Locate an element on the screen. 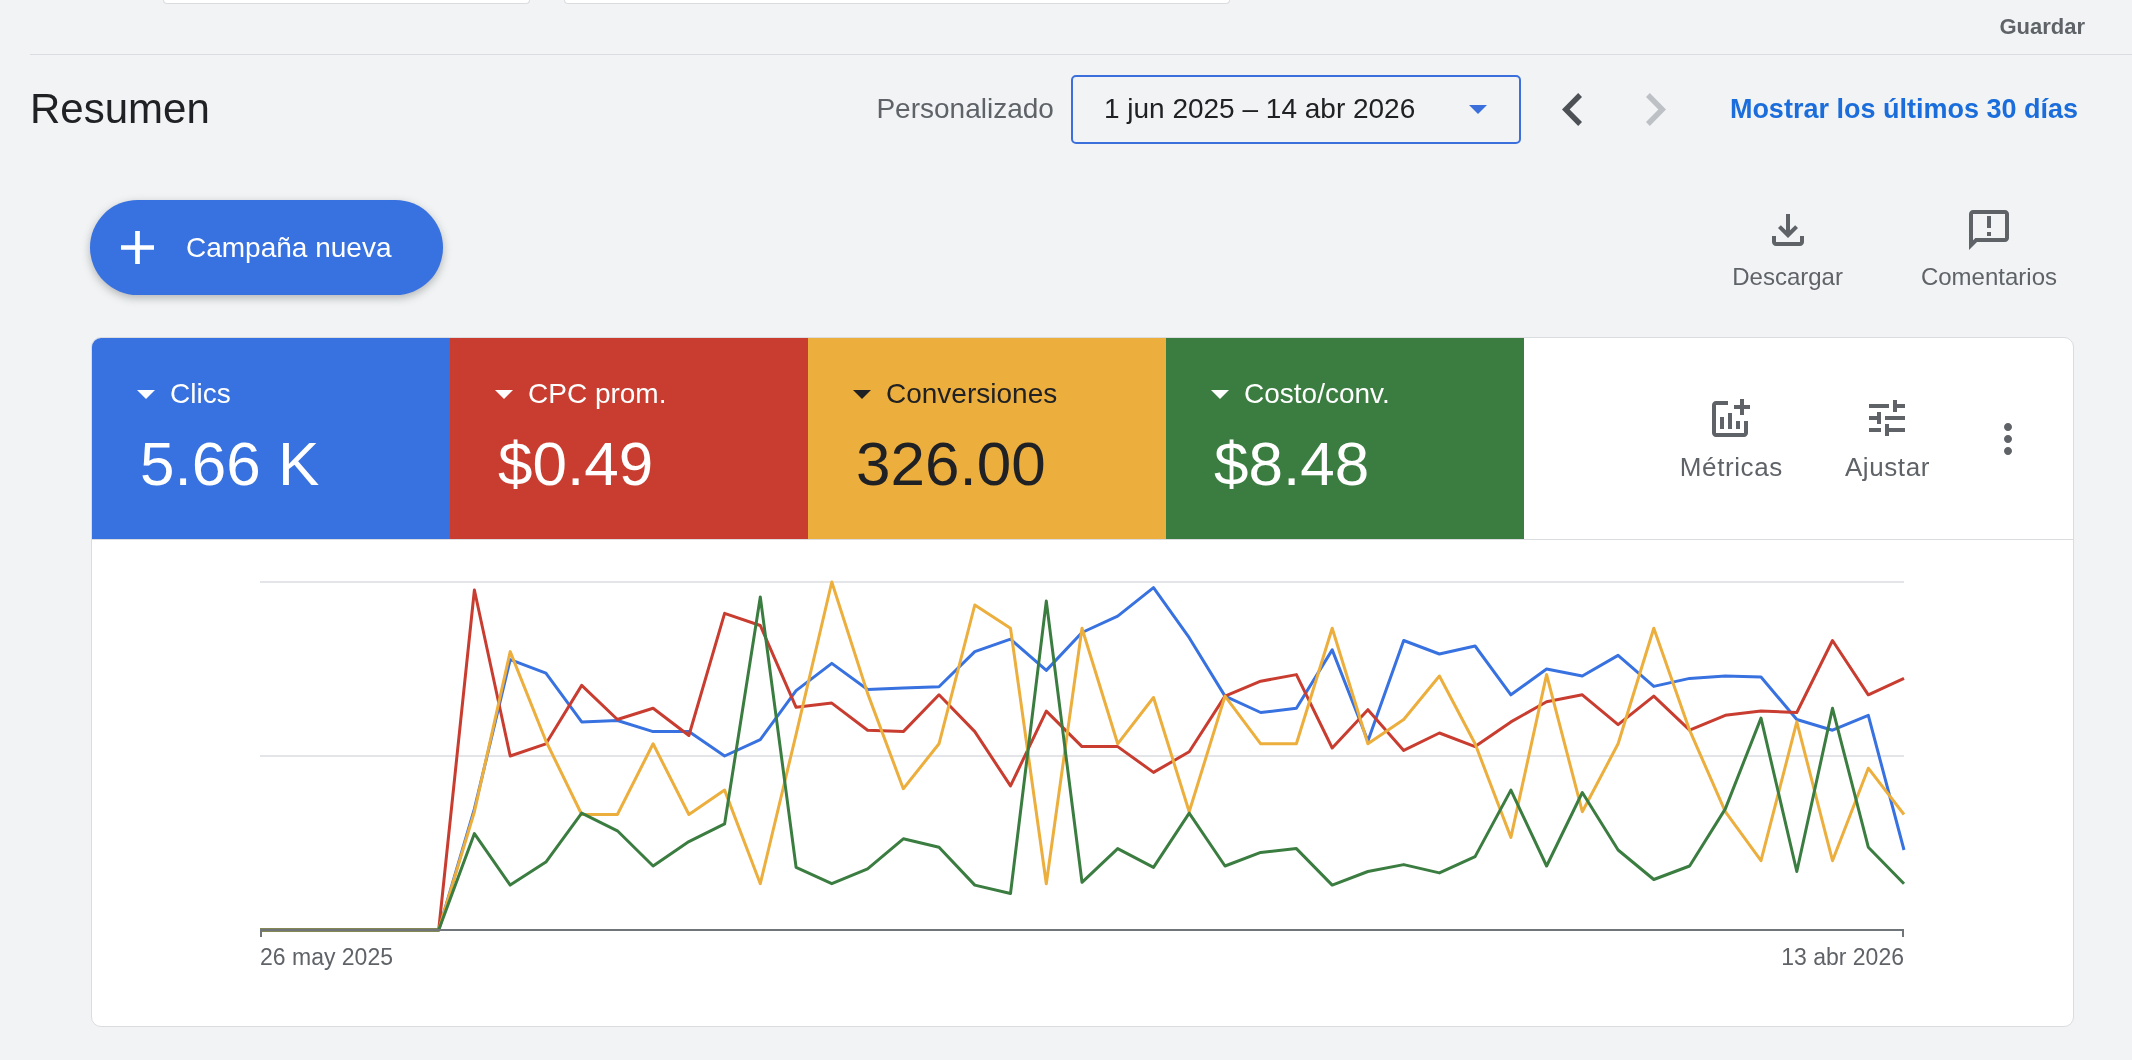 This screenshot has height=1060, width=2132. metric-value: $0.49 is located at coordinates (576, 464).